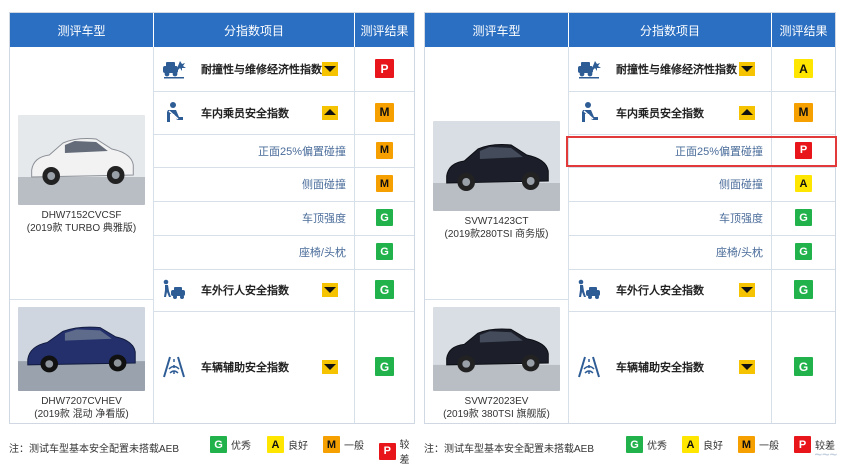  I want to click on watermark: ~~~, so click(825, 454).